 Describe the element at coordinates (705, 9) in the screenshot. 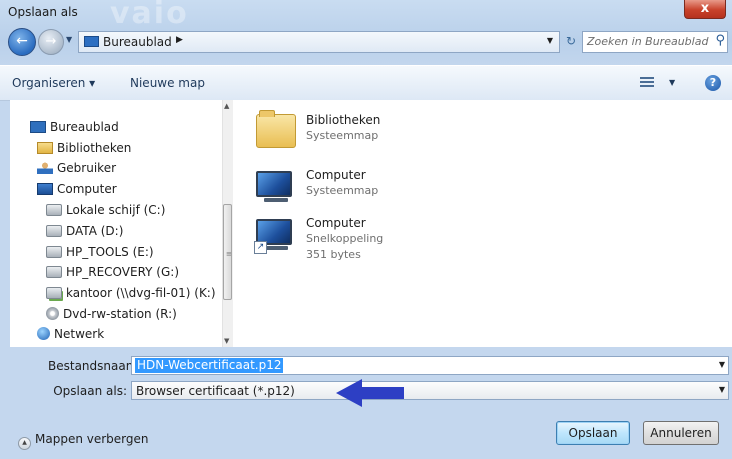

I see `close-button: x` at that location.